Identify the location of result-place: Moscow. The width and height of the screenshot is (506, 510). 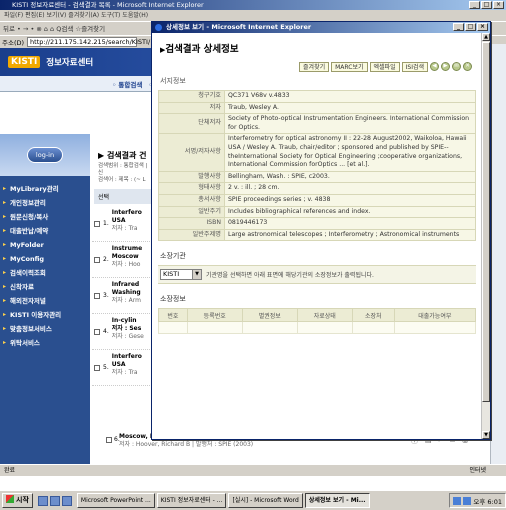
(125, 256).